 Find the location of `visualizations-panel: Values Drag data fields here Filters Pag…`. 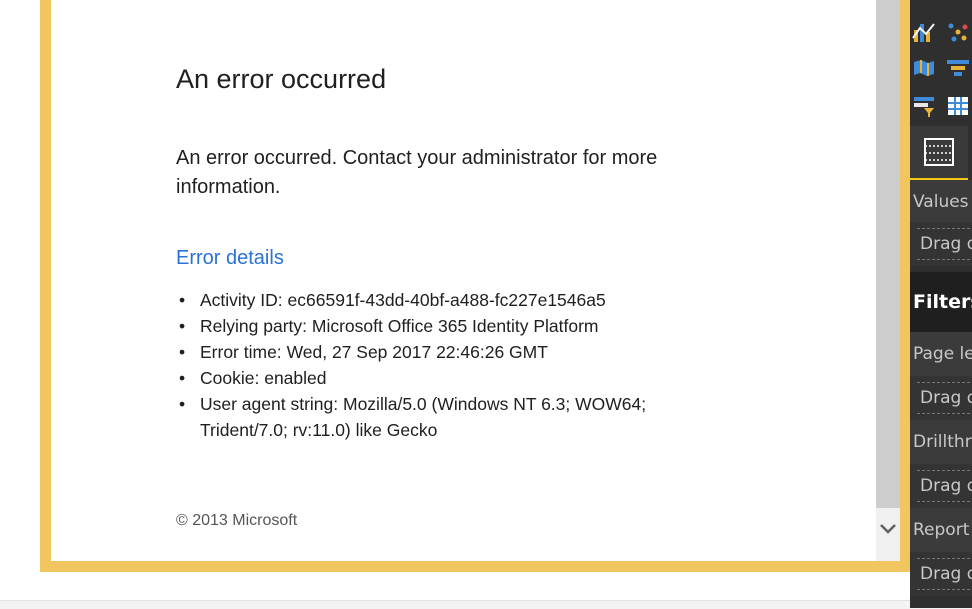

visualizations-panel: Values Drag data fields here Filters Pag… is located at coordinates (941, 304).